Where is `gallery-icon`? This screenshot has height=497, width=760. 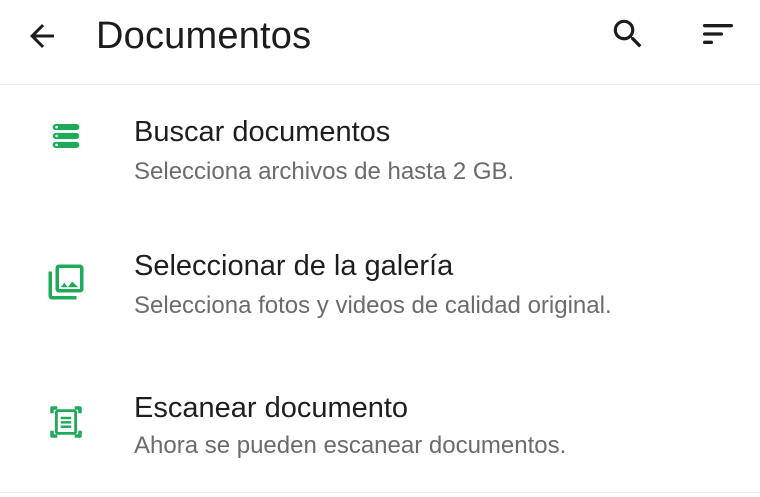
gallery-icon is located at coordinates (66, 282).